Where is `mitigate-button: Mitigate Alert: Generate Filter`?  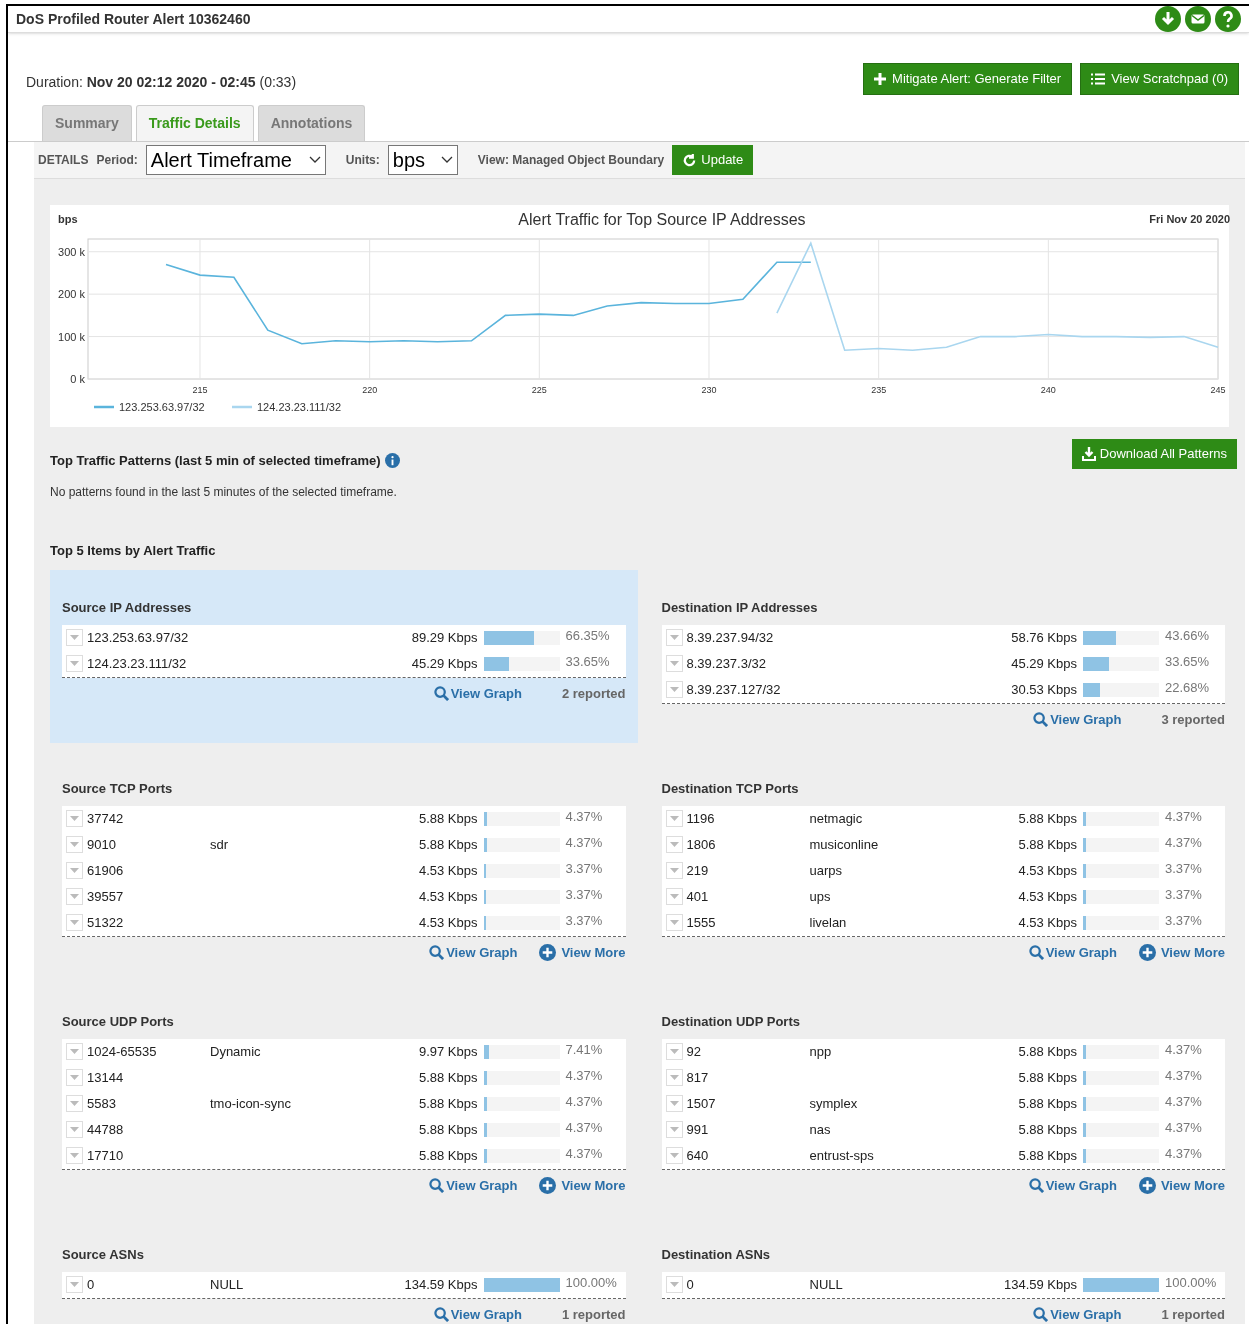 mitigate-button: Mitigate Alert: Generate Filter is located at coordinates (968, 79).